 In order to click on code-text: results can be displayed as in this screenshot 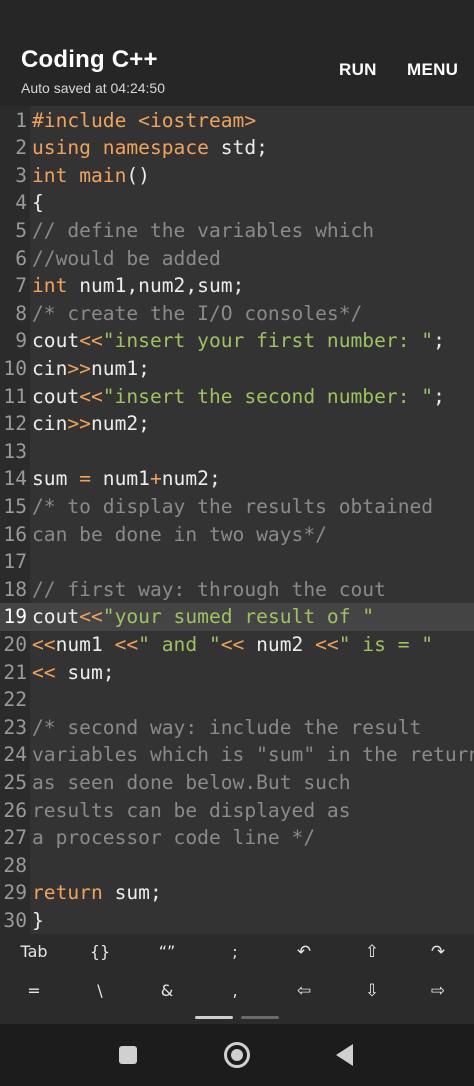, I will do `click(191, 811)`.